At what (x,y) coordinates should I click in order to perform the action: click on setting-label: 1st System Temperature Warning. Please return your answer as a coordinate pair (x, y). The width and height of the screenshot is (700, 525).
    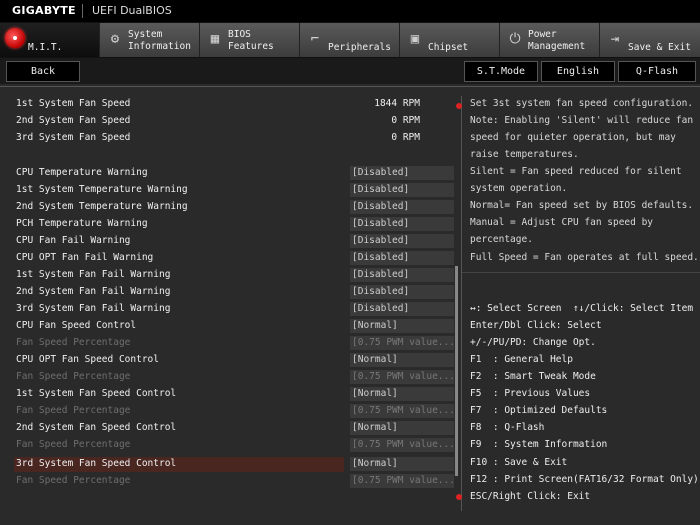
    Looking at the image, I should click on (102, 190).